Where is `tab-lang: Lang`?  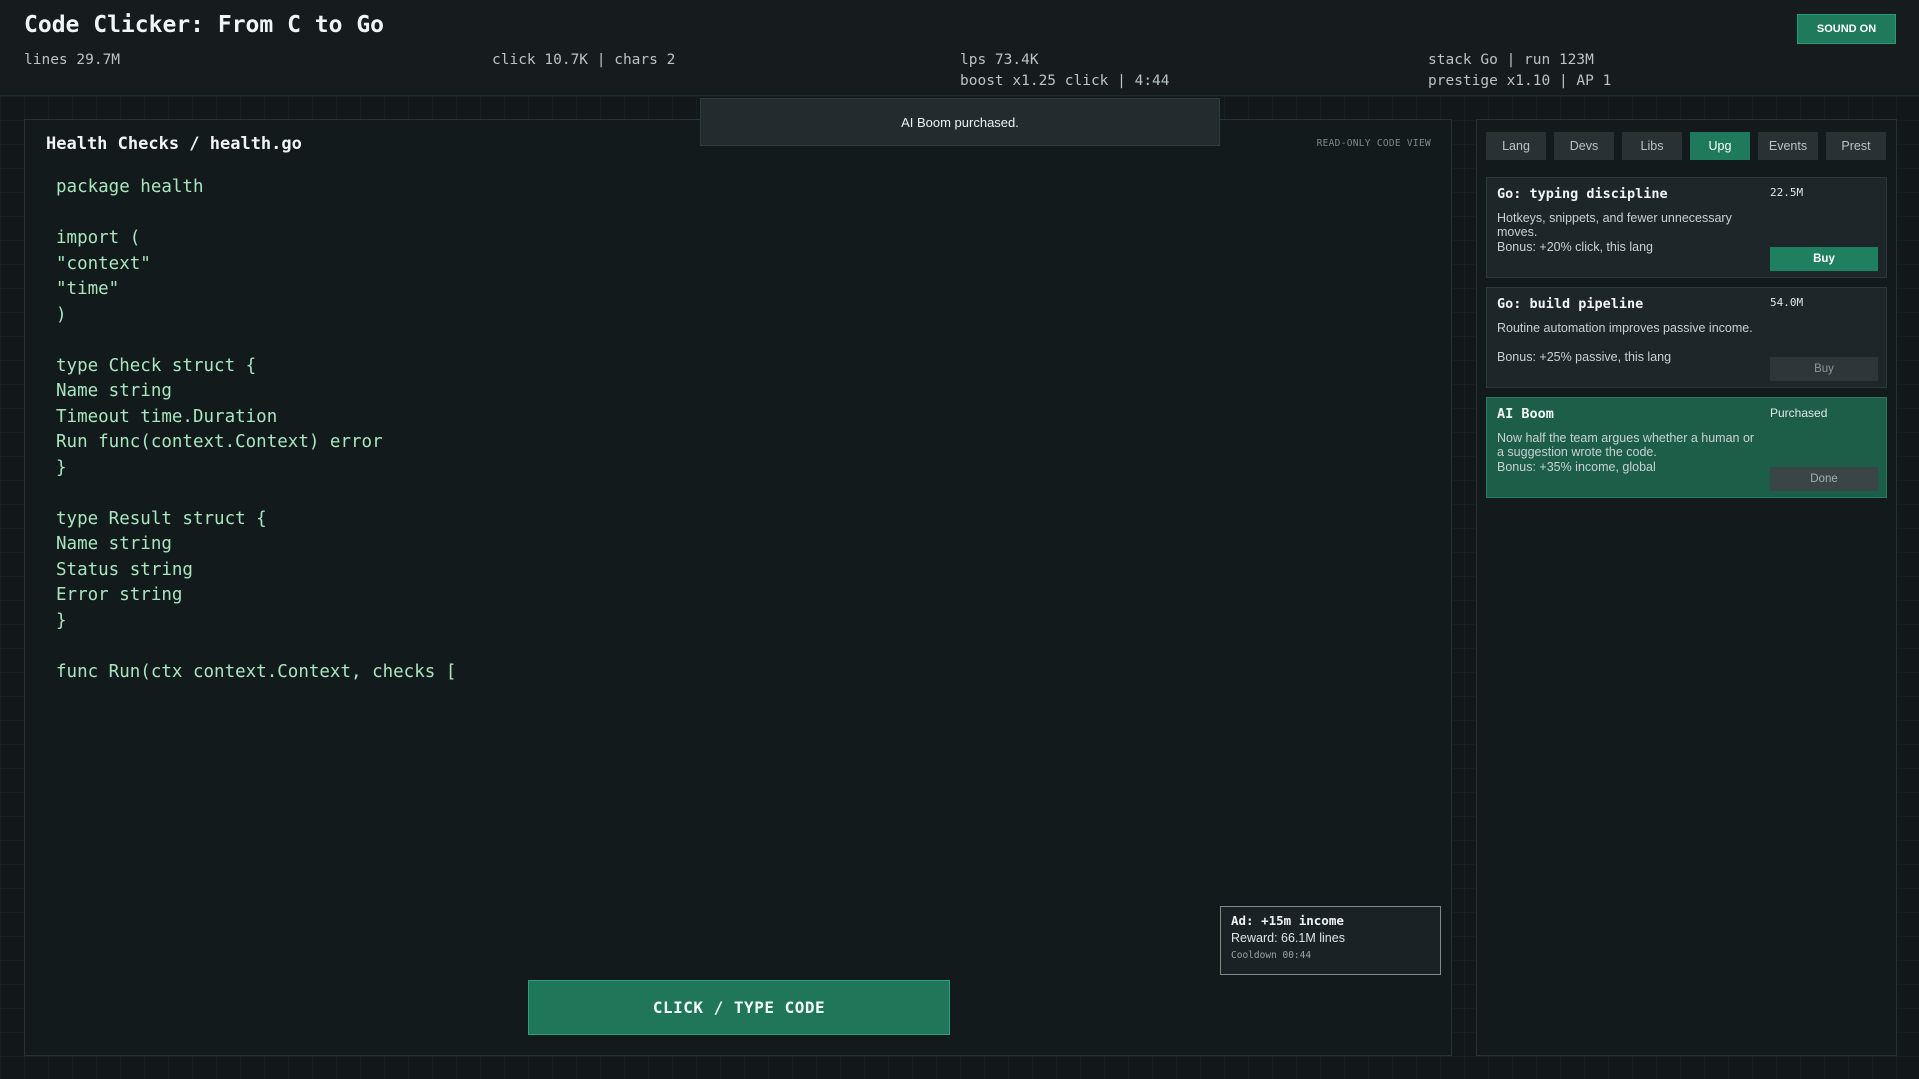 tab-lang: Lang is located at coordinates (1516, 146).